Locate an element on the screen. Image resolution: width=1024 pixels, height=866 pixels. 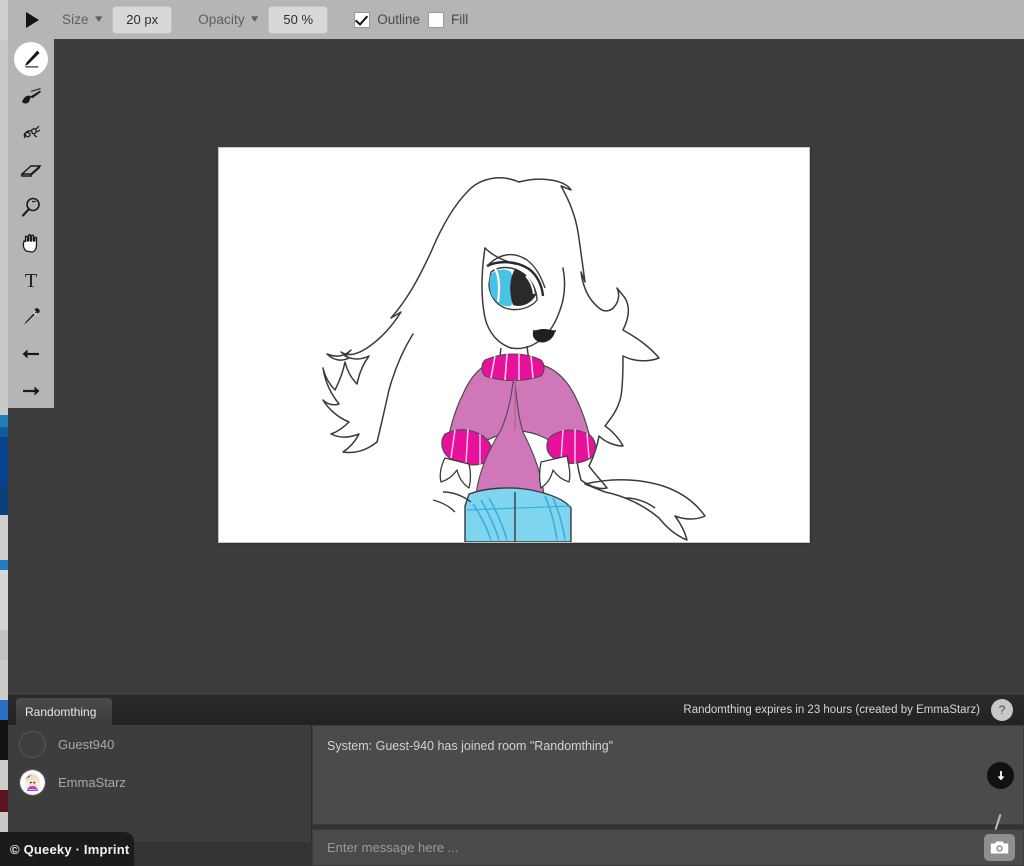
eraser-icon is located at coordinates (31, 171).